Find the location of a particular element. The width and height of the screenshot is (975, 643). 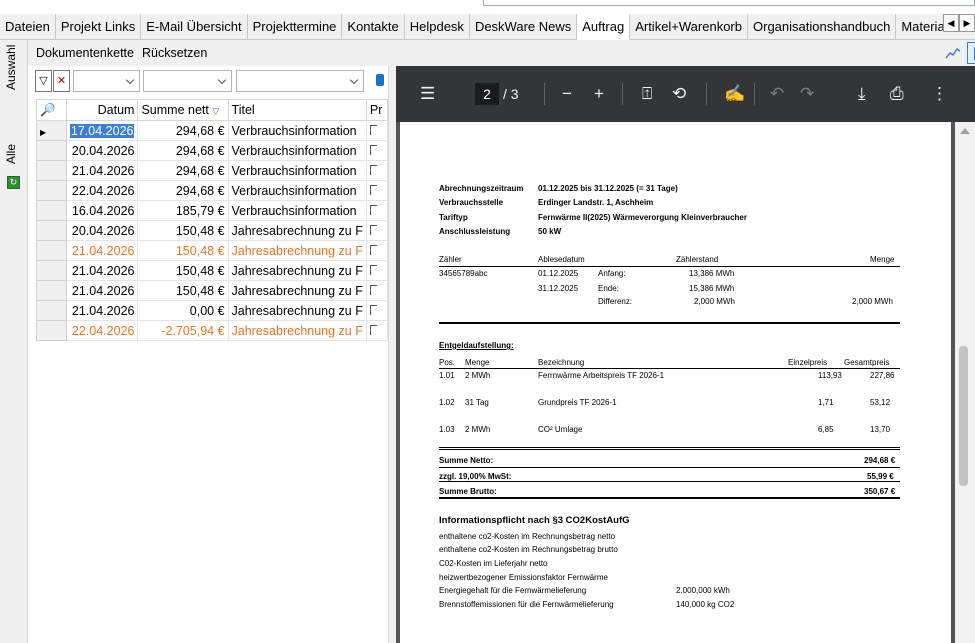

tab-kontakte: Kontakte is located at coordinates (373, 27).